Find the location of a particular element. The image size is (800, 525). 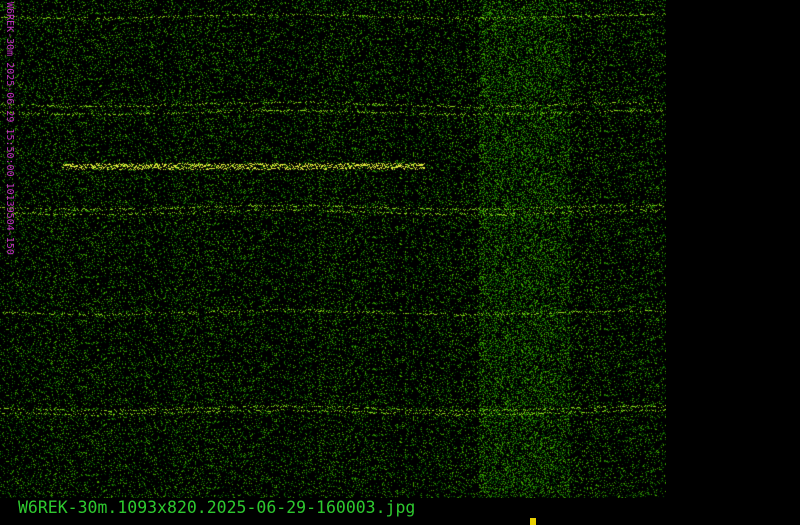

cursor-marker is located at coordinates (533, 521).